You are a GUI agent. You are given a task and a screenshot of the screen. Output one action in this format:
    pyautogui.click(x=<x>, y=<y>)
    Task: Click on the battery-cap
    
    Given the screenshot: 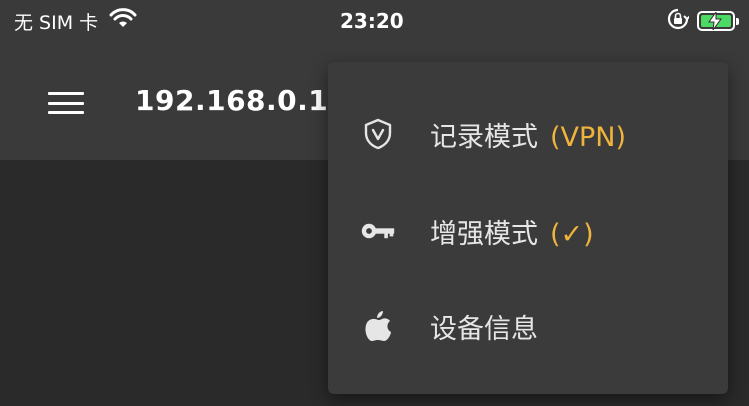 What is the action you would take?
    pyautogui.click(x=737, y=21)
    